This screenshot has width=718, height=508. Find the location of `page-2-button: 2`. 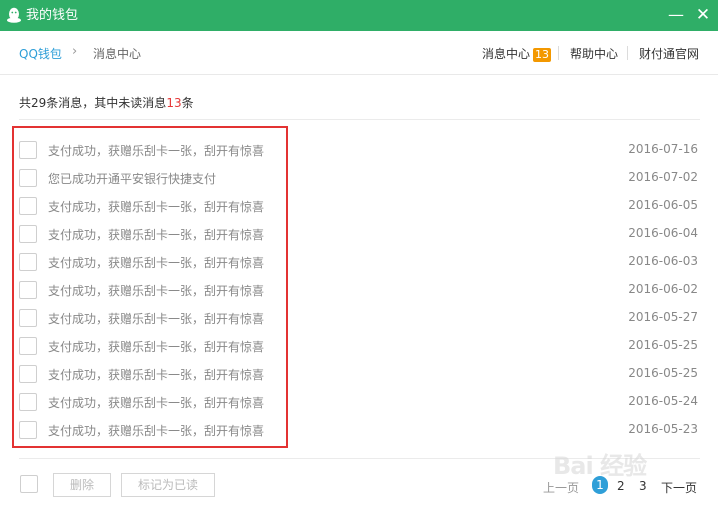

page-2-button: 2 is located at coordinates (621, 486).